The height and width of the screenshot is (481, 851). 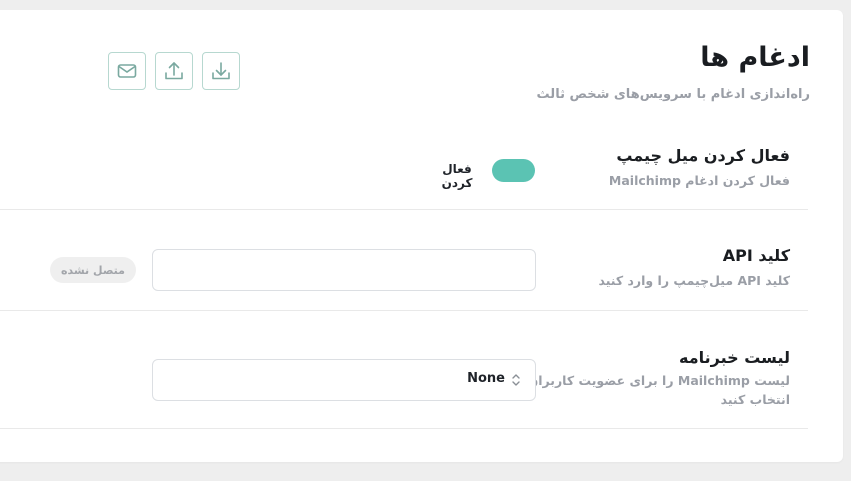 I want to click on download-icon, so click(x=221, y=71).